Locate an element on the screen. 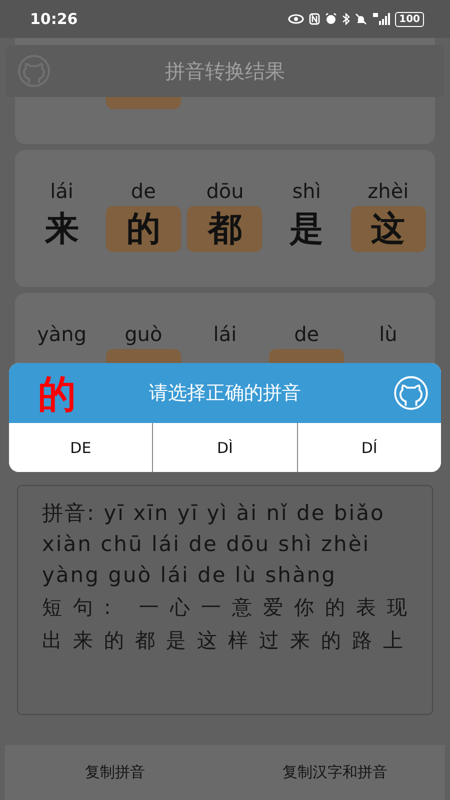 This screenshot has width=450, height=800. pinyin-label: dōu is located at coordinates (225, 191).